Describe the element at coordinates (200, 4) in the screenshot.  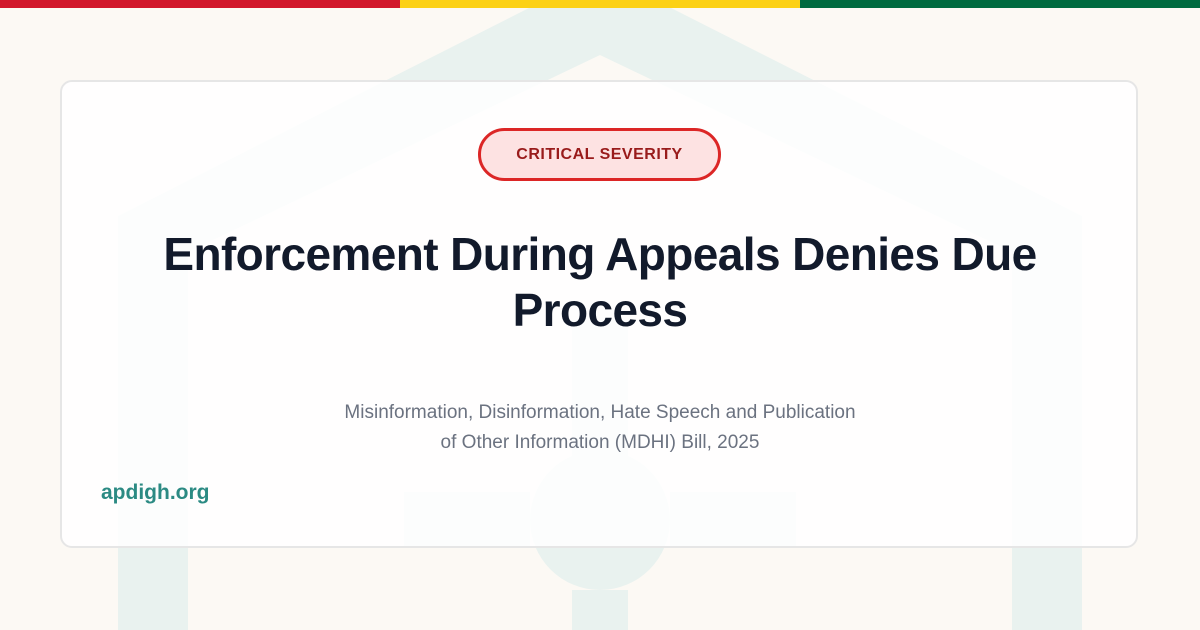
I see `flag-stripe-red` at that location.